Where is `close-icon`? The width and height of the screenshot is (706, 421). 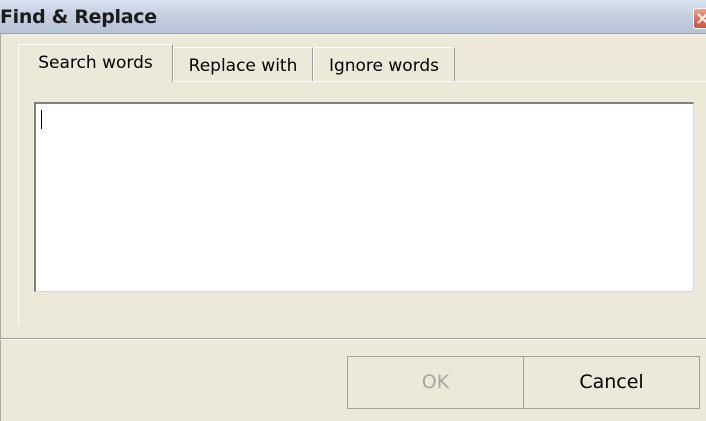
close-icon is located at coordinates (701, 18).